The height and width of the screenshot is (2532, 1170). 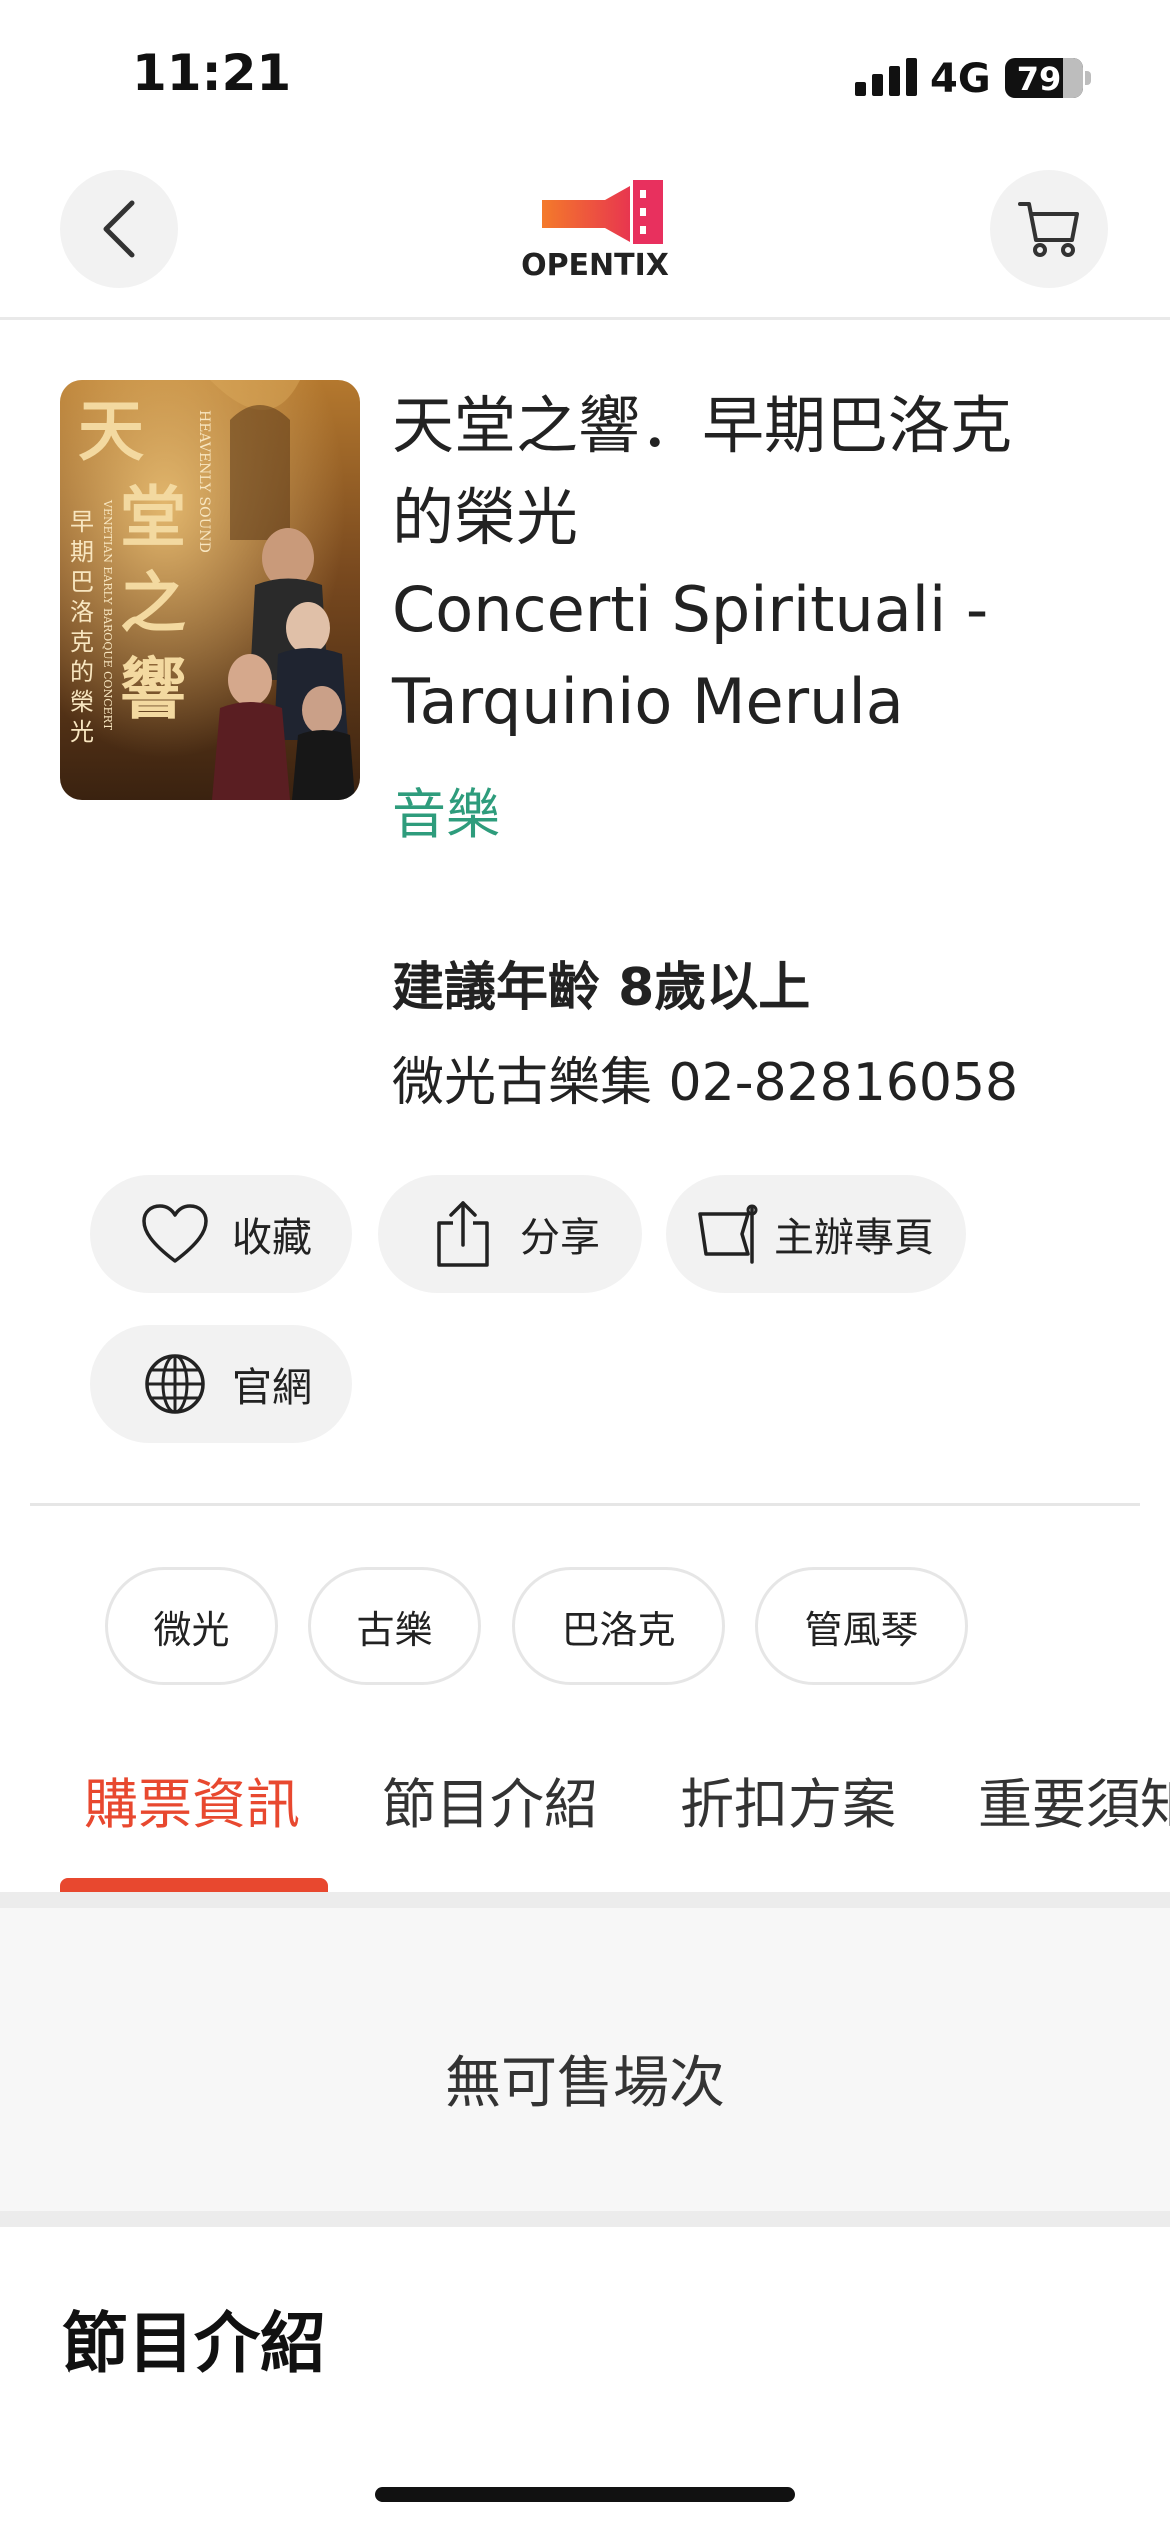 I want to click on network-type: 4G, so click(x=960, y=79).